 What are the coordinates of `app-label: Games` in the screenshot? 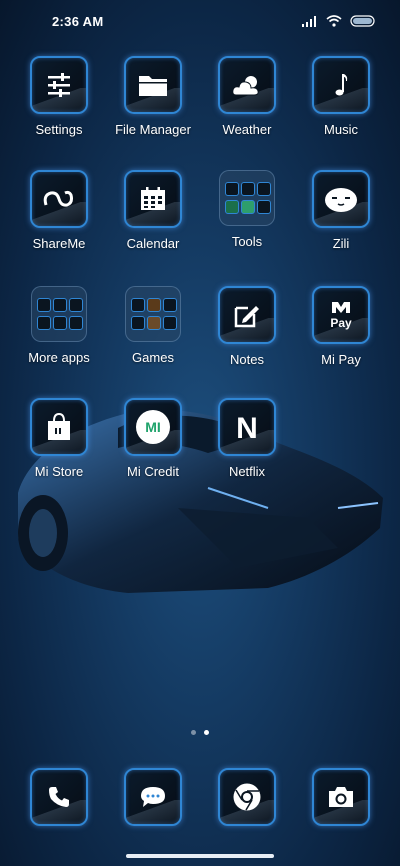 It's located at (153, 357).